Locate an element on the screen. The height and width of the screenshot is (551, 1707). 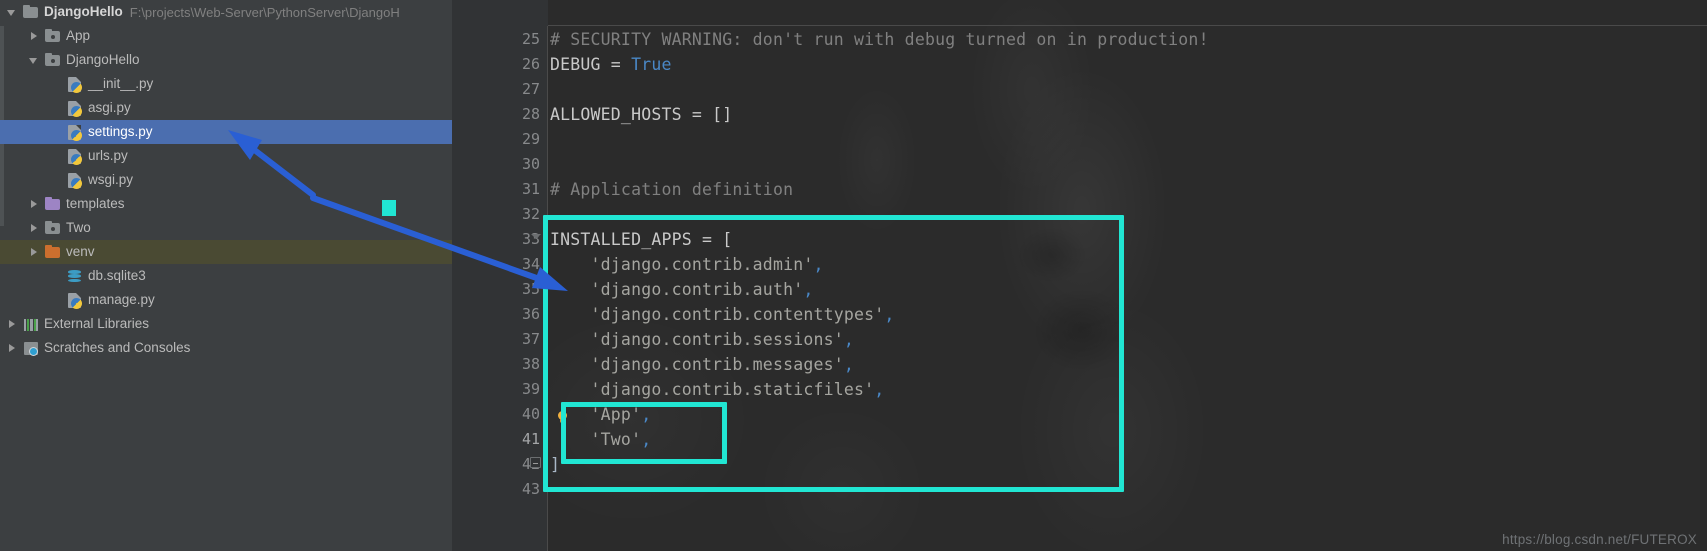
fold-marker-open-icon is located at coordinates (536, 236).